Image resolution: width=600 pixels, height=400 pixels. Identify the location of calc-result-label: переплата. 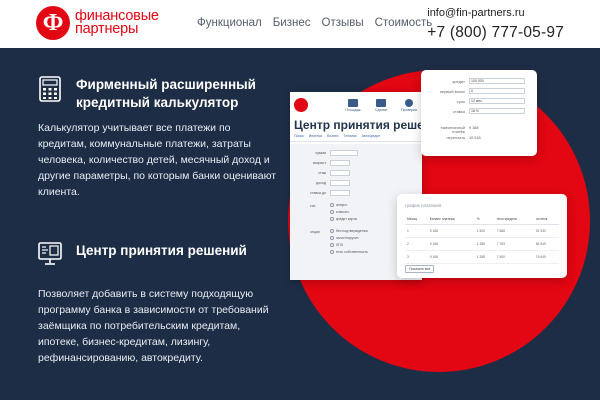
(456, 138).